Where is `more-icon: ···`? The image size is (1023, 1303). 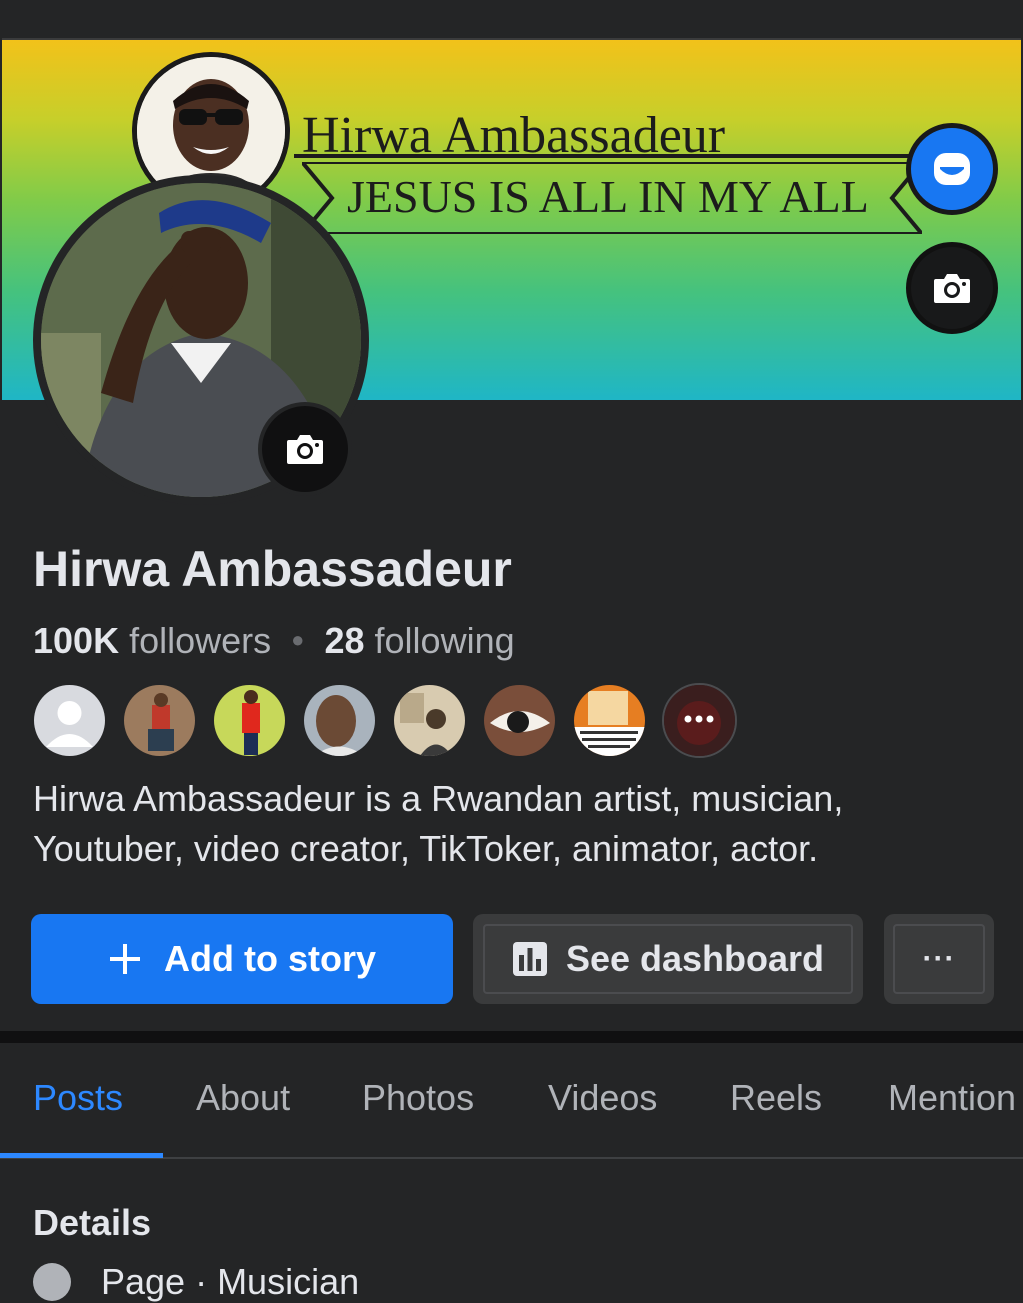
more-icon: ··· is located at coordinates (939, 958).